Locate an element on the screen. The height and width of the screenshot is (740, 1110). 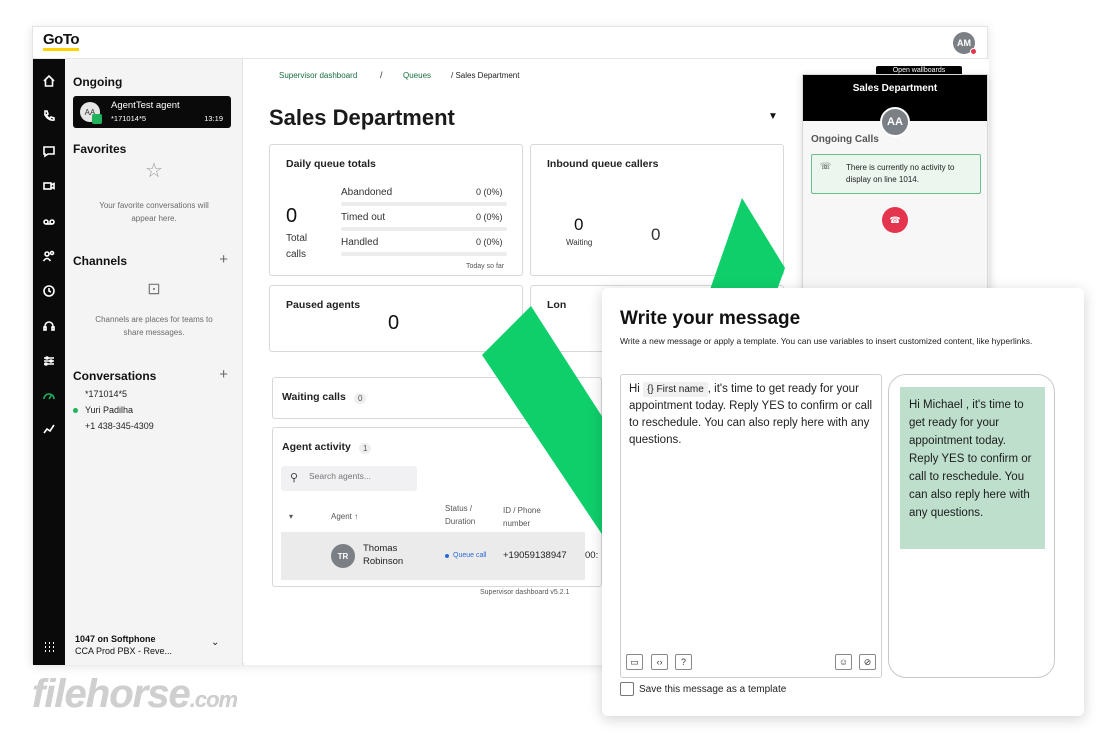
search-agents-field: ⚲ is located at coordinates (349, 478).